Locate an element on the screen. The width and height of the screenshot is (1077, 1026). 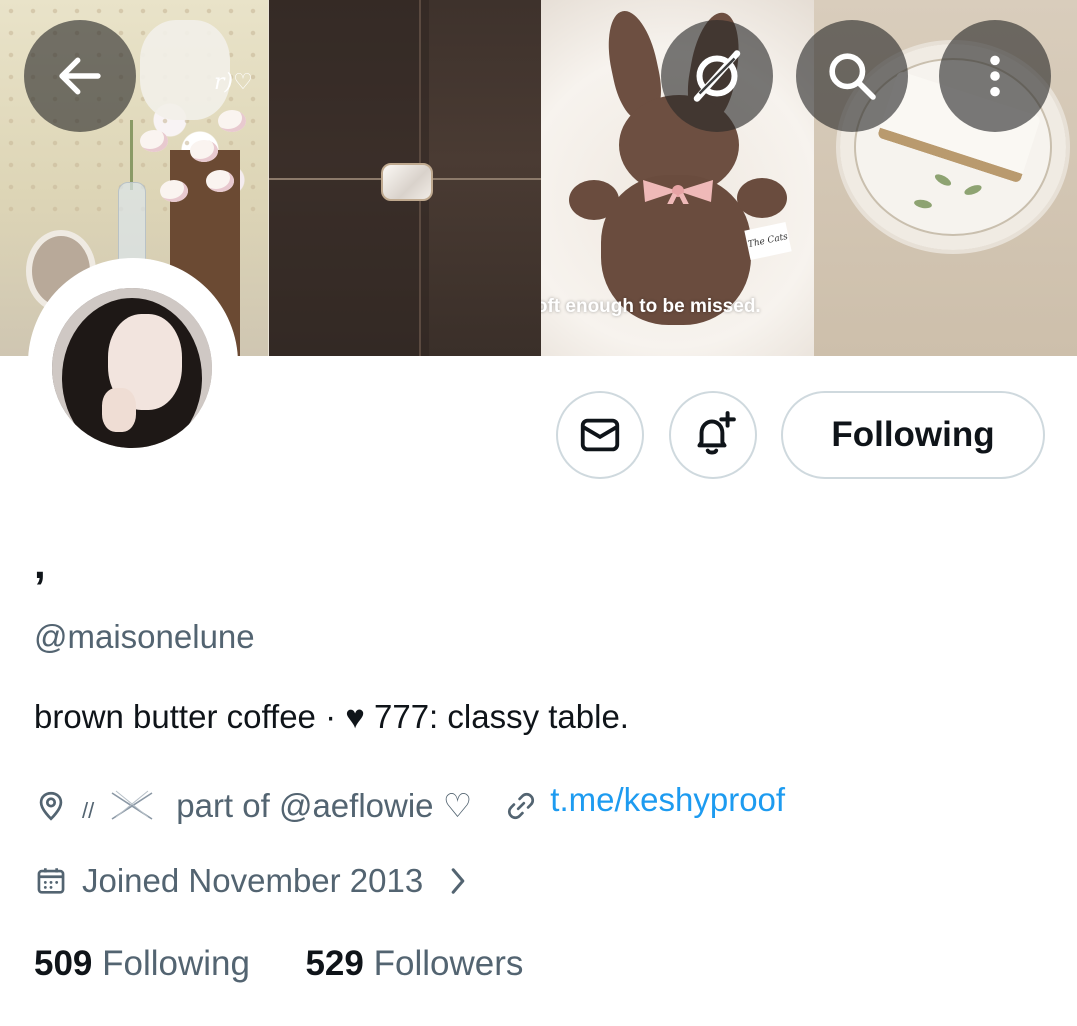
following-stat: 509 Following is located at coordinates (147, 963).